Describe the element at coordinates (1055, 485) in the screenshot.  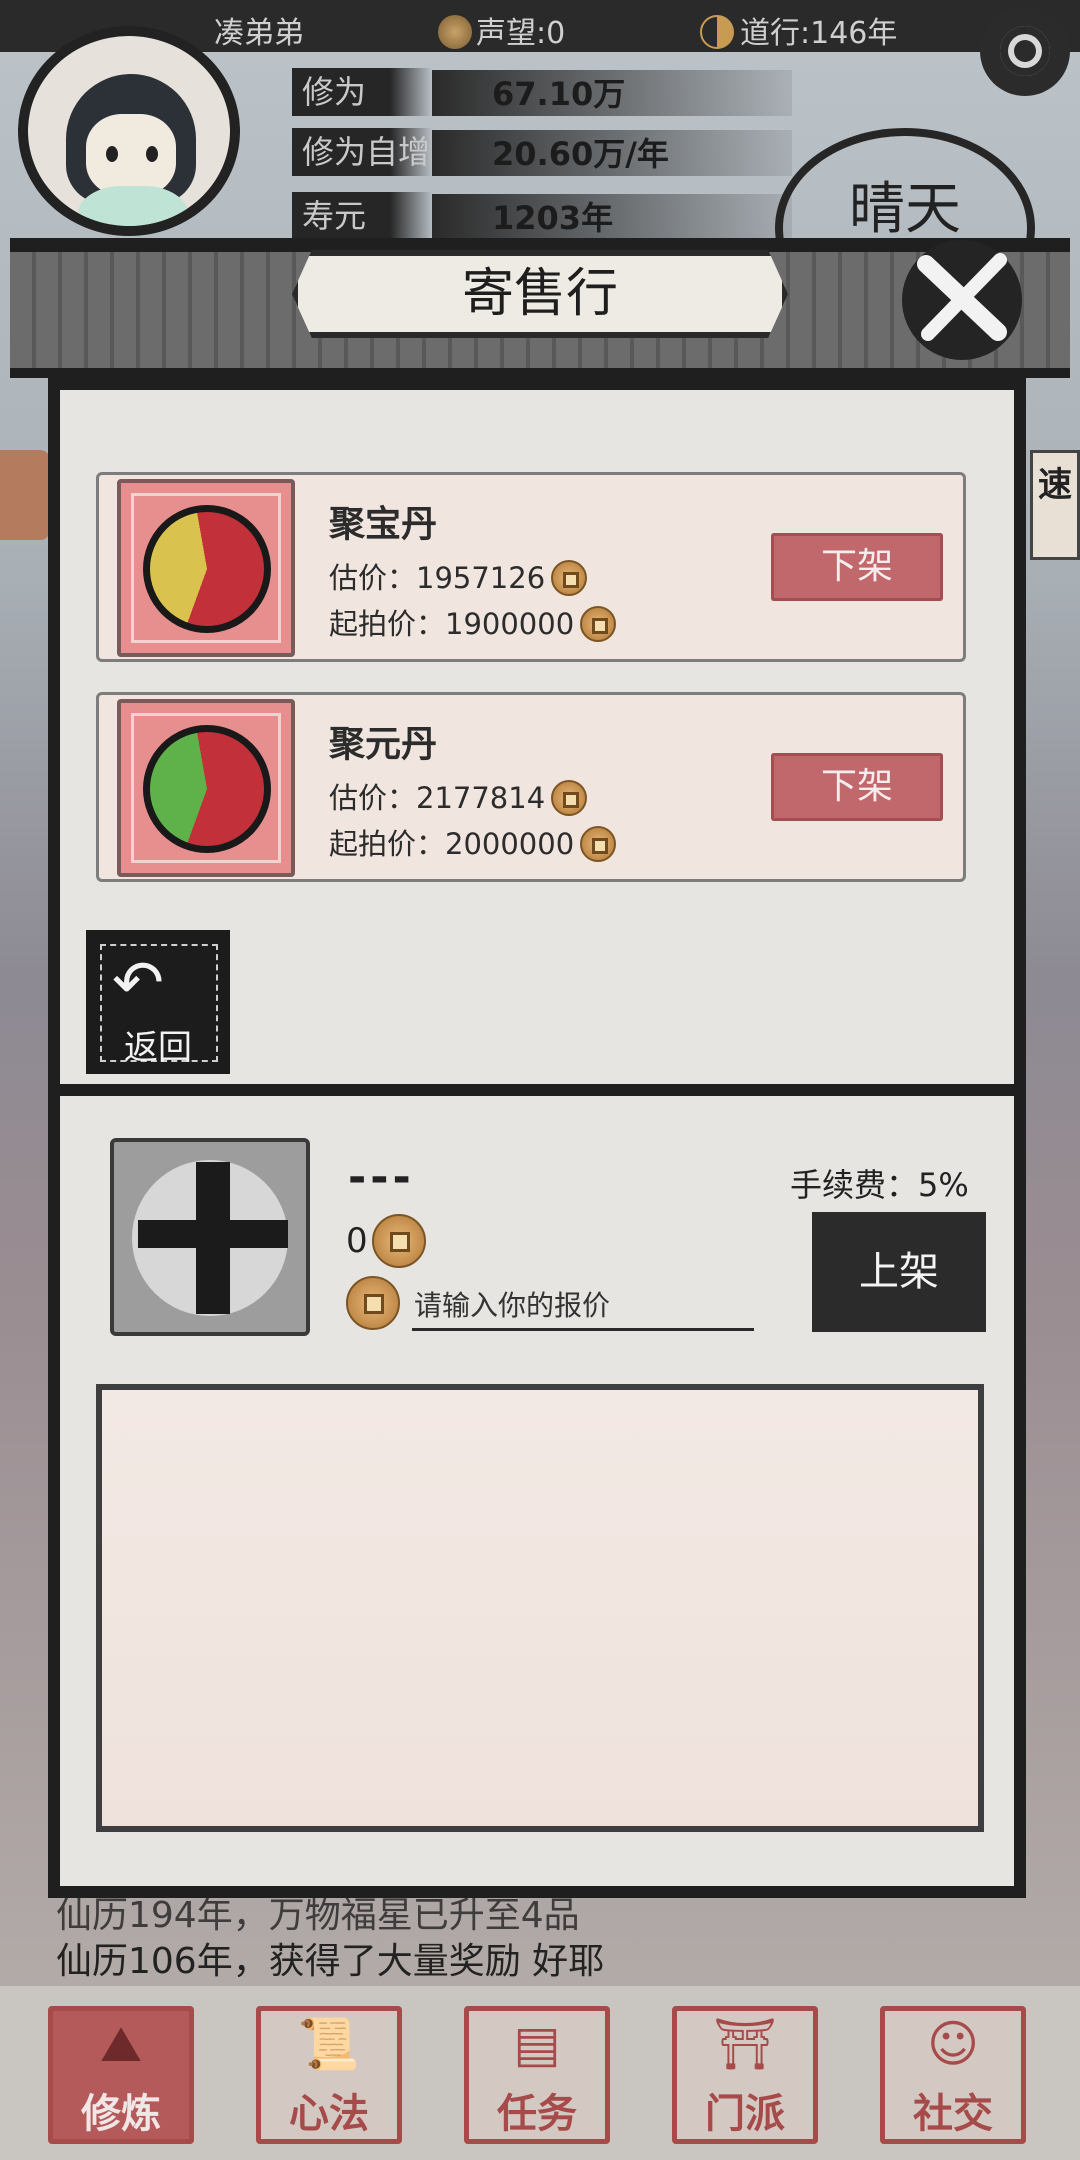
I see `side-tab-label: 速` at that location.